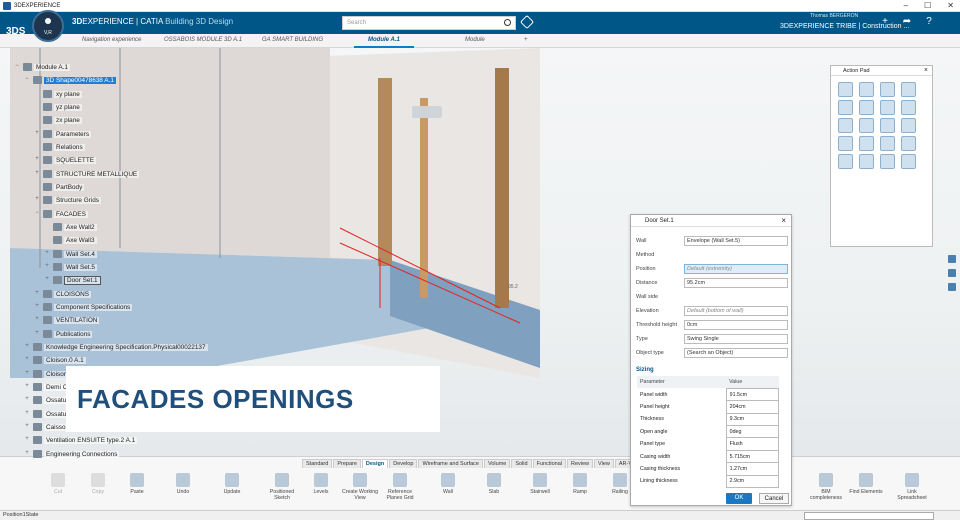 The image size is (960, 520). I want to click on surface-icon, so click(866, 107).